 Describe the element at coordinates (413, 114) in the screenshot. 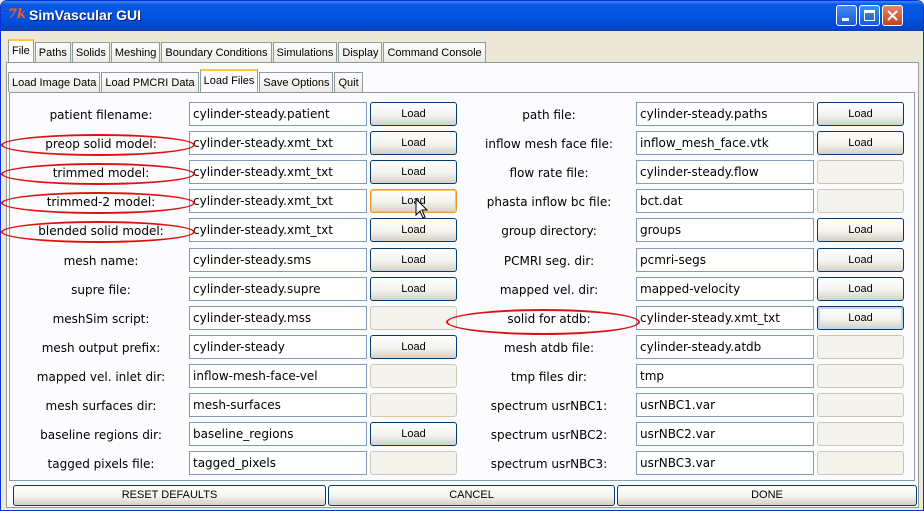

I see `load-button-patient-filename: Load` at that location.